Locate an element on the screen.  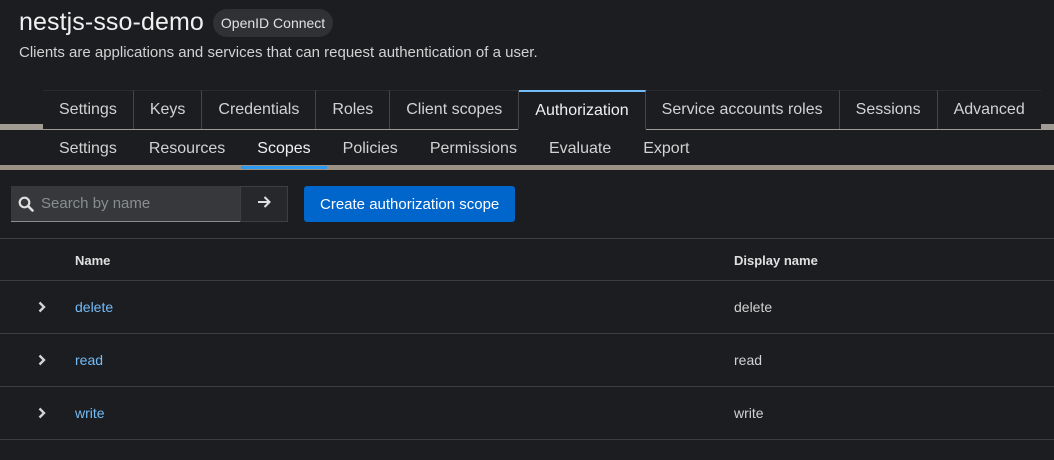
subtab-label: Export is located at coordinates (666, 148).